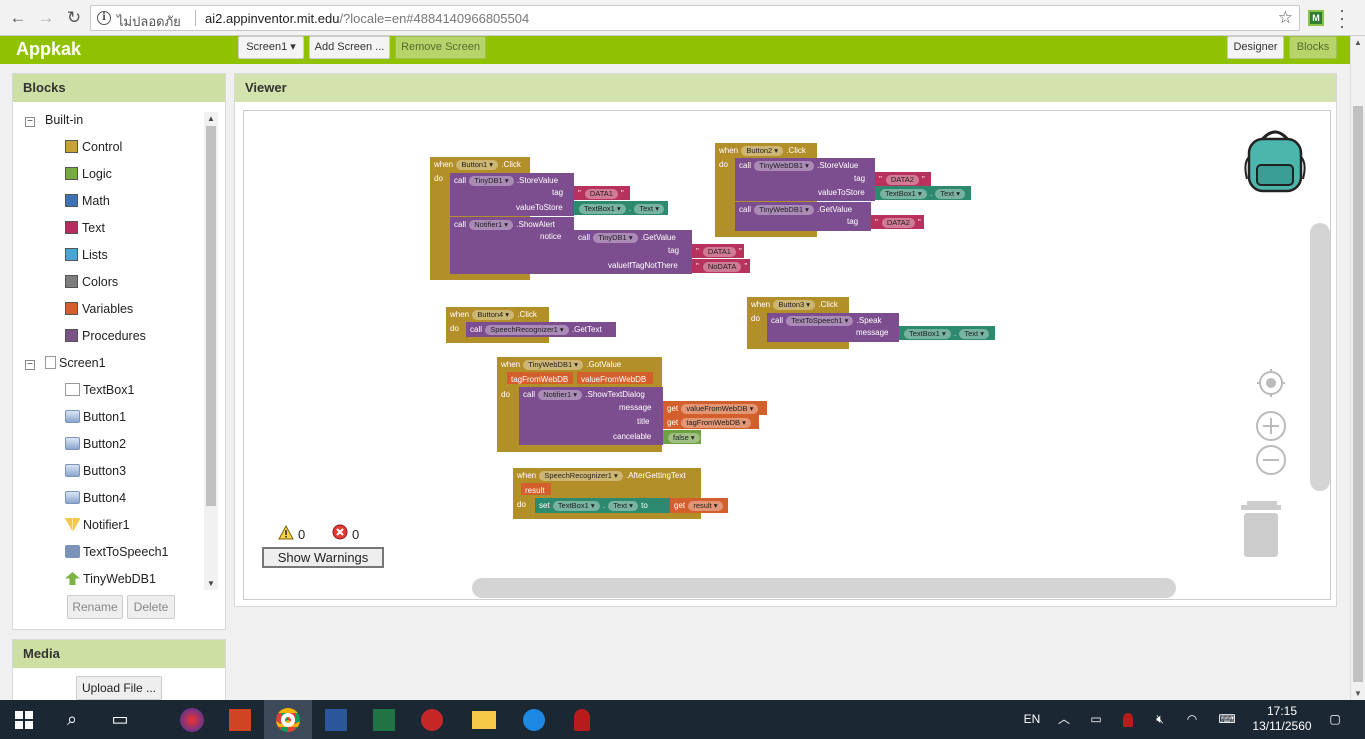  I want to click on designer-button: Designer, so click(1255, 47).